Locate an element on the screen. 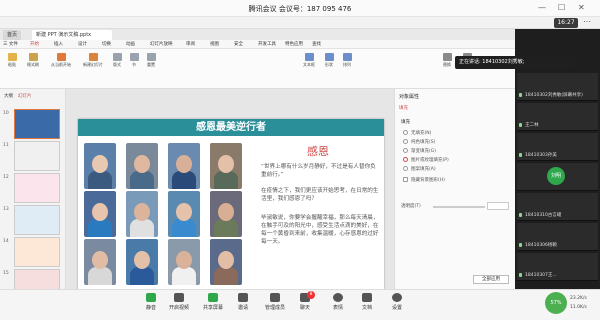 This screenshot has width=600, height=320. tab-outline: 大纲 is located at coordinates (8, 96).